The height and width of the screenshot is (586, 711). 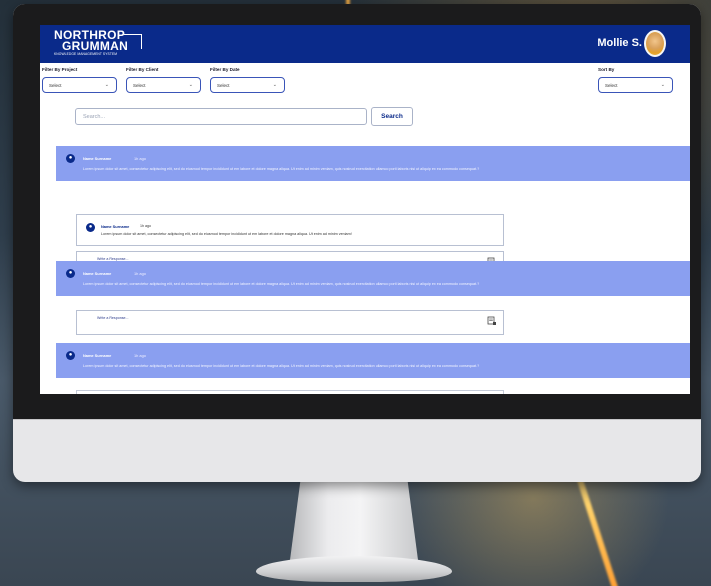 What do you see at coordinates (223, 85) in the screenshot?
I see `filter-date-value: Select` at bounding box center [223, 85].